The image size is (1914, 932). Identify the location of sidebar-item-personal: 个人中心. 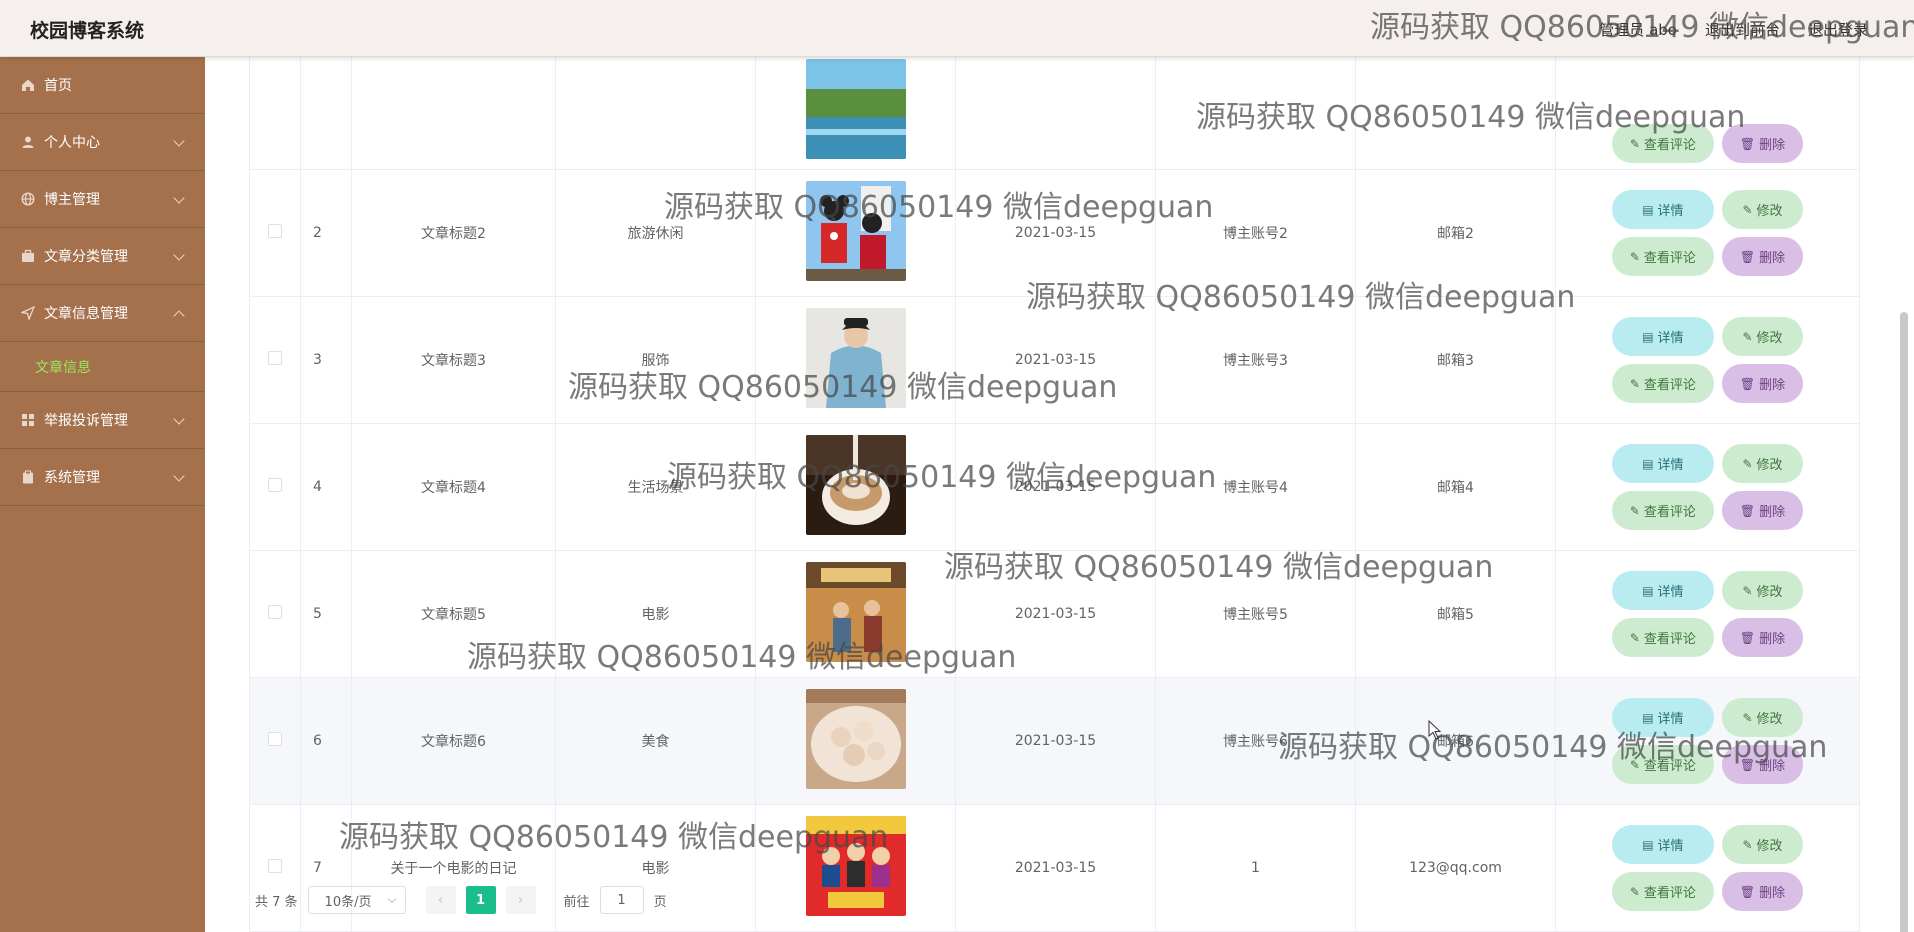
(102, 142).